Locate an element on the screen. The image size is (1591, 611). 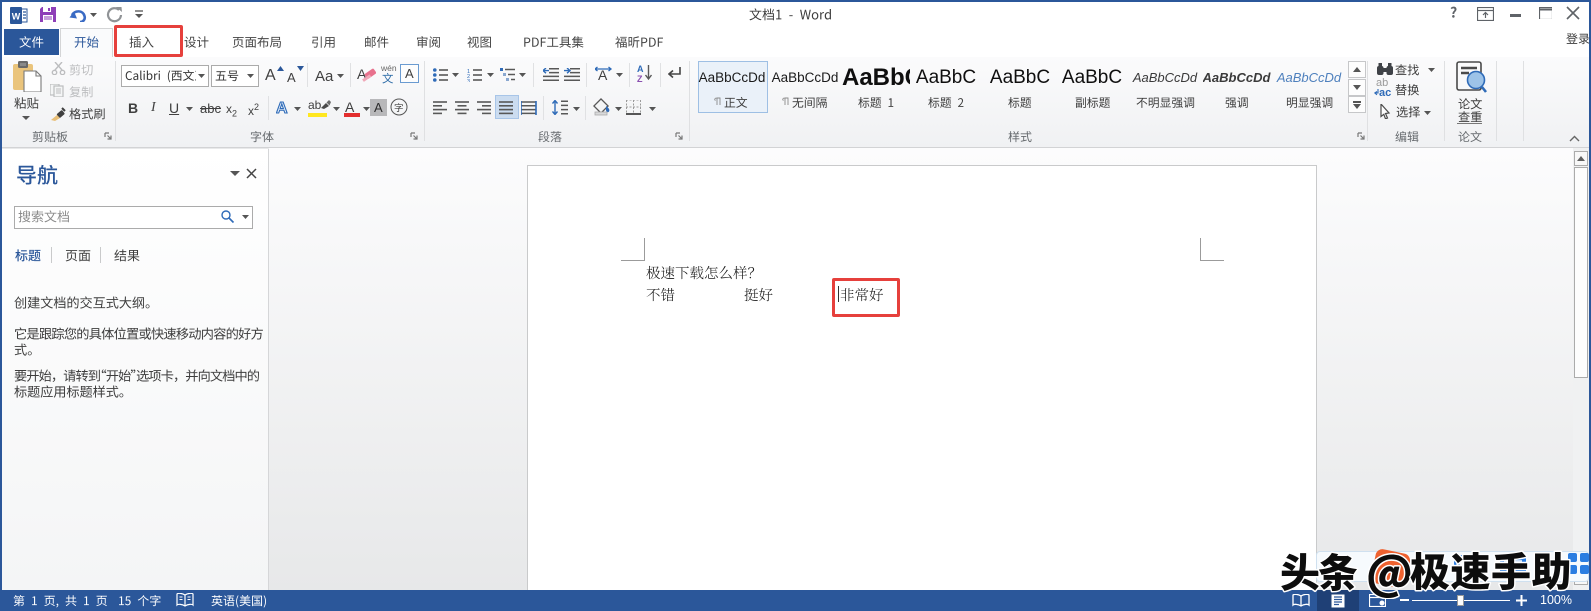
svg-text: W is located at coordinates (16, 17).